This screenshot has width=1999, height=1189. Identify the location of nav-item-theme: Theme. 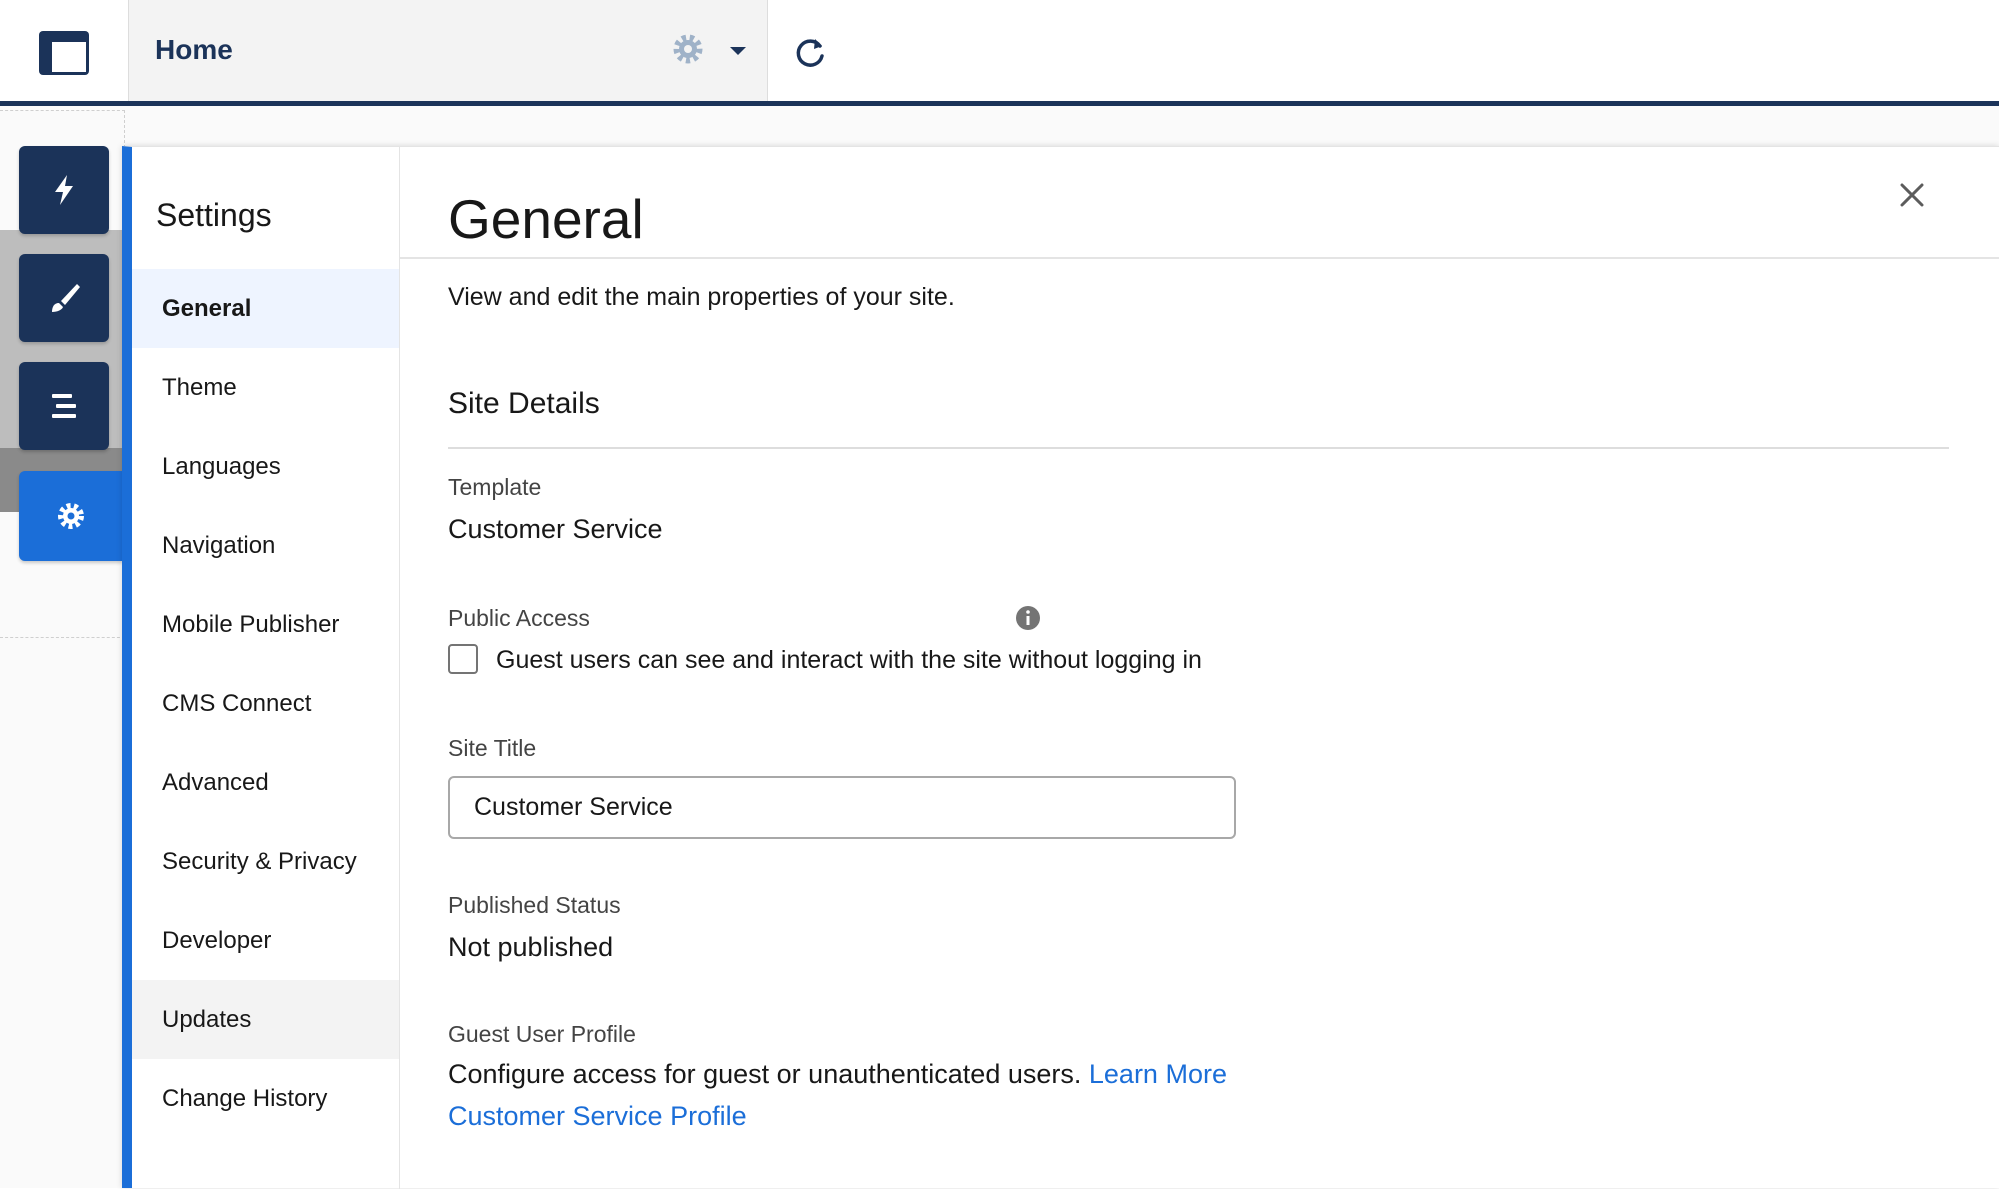
(265, 387).